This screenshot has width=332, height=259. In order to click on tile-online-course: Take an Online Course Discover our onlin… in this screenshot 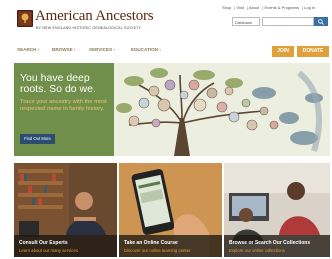, I will do `click(170, 210)`.